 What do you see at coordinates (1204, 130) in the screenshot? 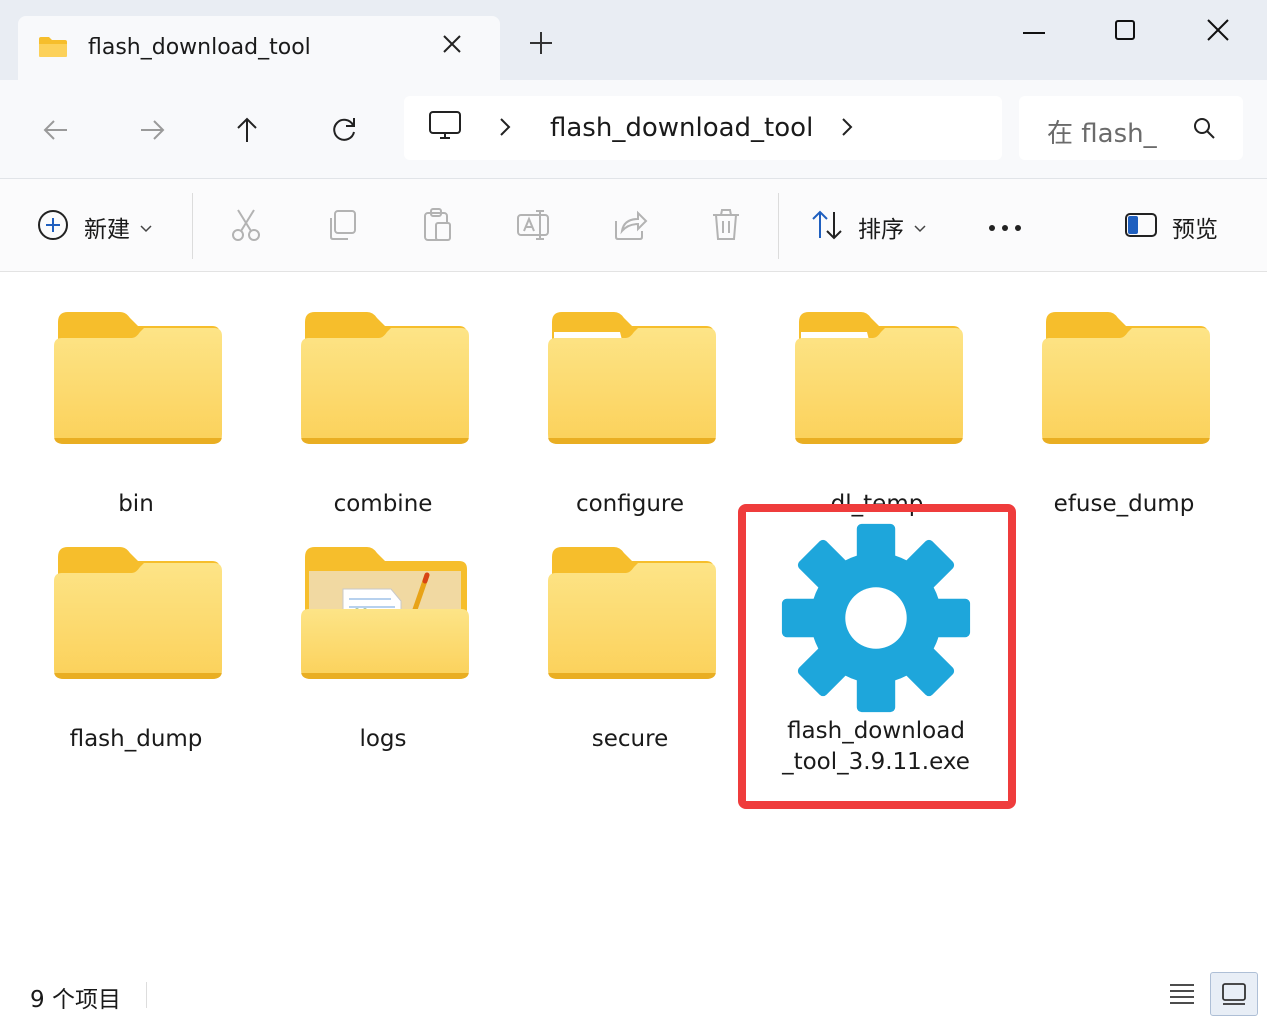
I see `search-icon` at bounding box center [1204, 130].